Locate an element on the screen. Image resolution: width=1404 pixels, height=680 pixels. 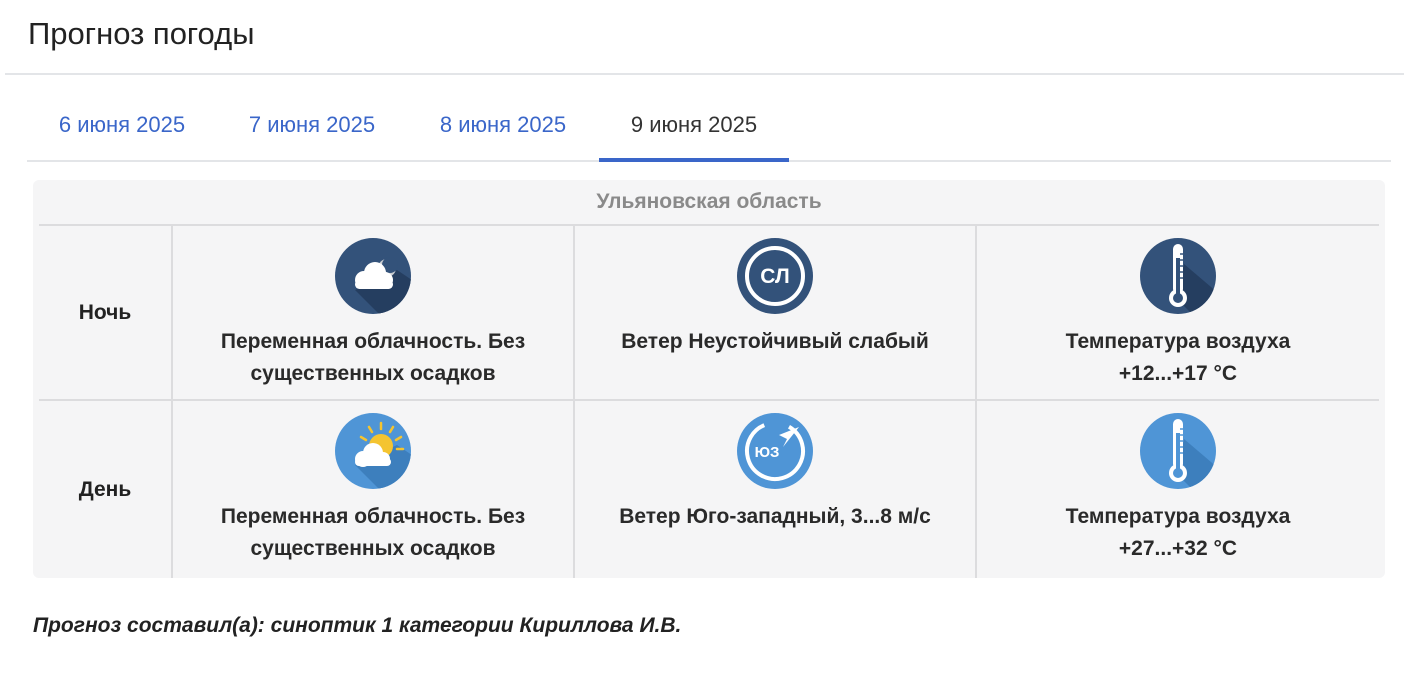
temperature-range: +27...+32 °С is located at coordinates (1178, 548).